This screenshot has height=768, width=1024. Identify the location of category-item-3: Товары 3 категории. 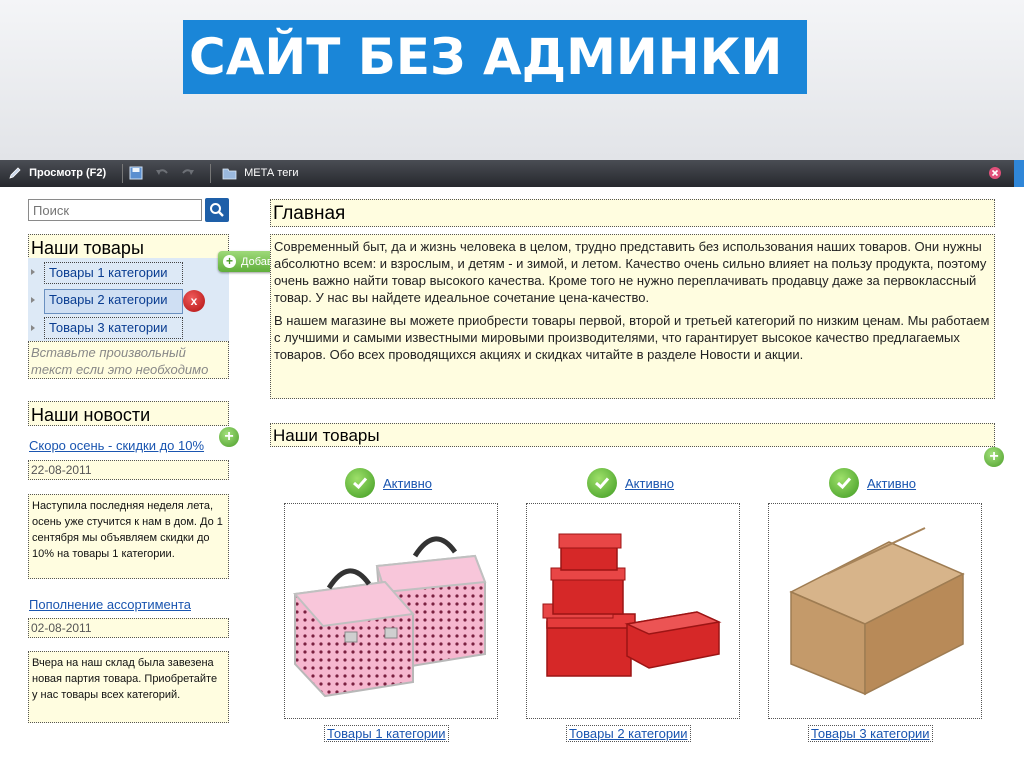
(113, 328).